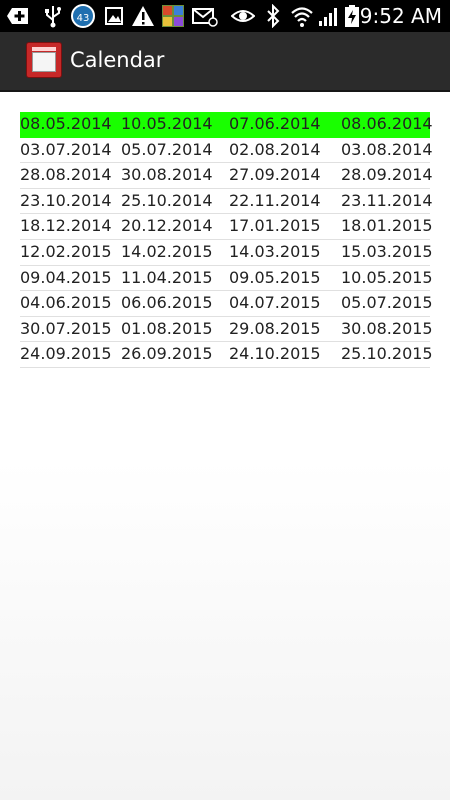  Describe the element at coordinates (226, 330) in the screenshot. I see `table-row: 30.07.2015 01.08.2015 29.08.2015 30.08.2015` at that location.